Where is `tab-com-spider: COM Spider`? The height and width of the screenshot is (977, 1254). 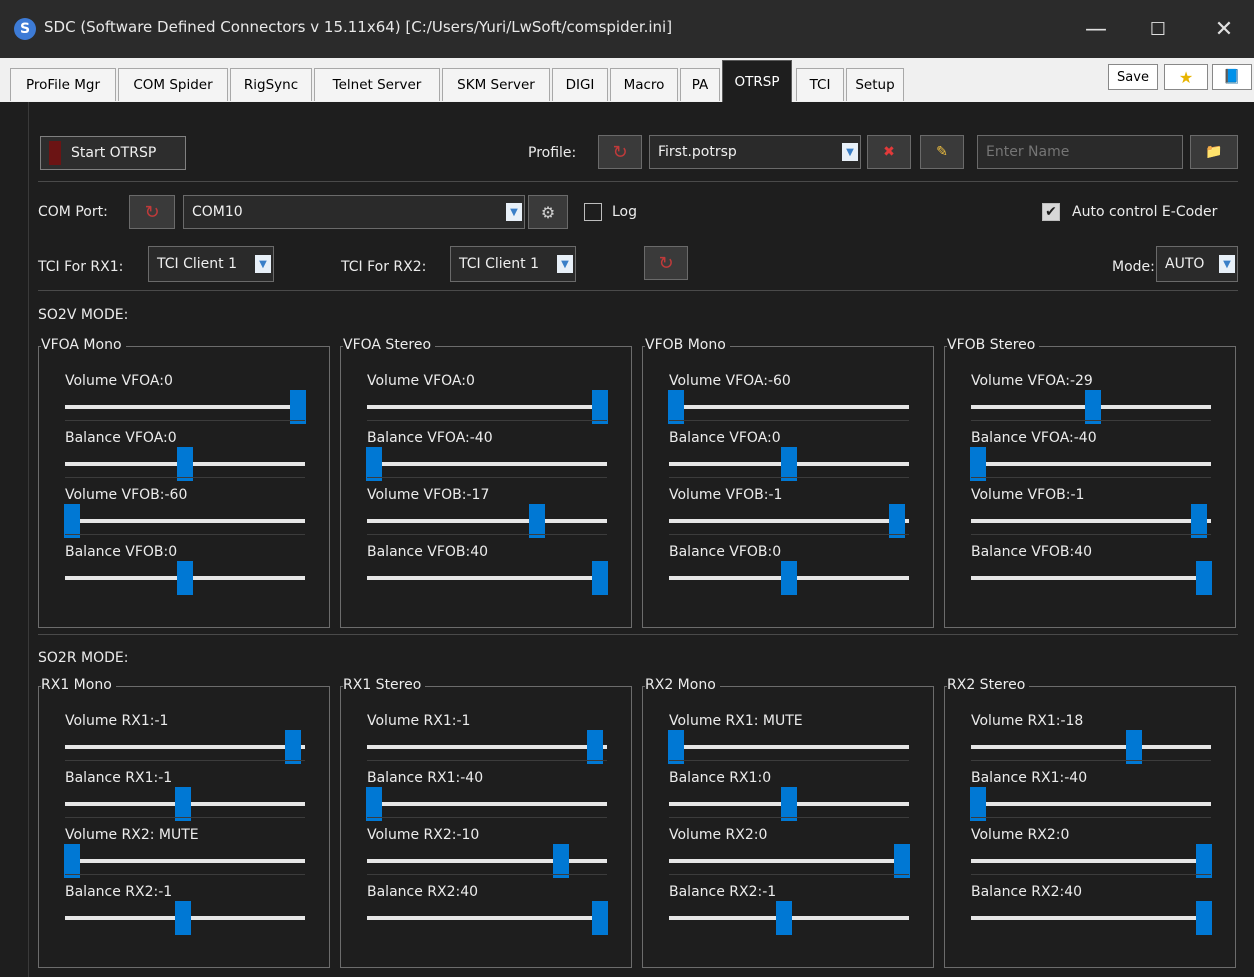
tab-com-spider: COM Spider is located at coordinates (173, 84).